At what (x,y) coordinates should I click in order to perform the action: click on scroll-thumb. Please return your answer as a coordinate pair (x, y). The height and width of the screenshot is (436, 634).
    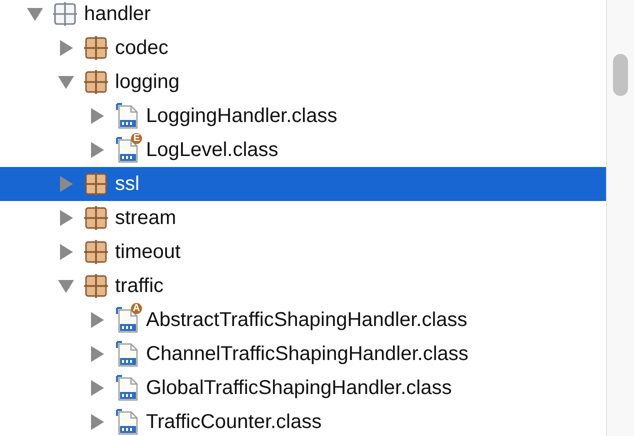
    Looking at the image, I should click on (620, 75).